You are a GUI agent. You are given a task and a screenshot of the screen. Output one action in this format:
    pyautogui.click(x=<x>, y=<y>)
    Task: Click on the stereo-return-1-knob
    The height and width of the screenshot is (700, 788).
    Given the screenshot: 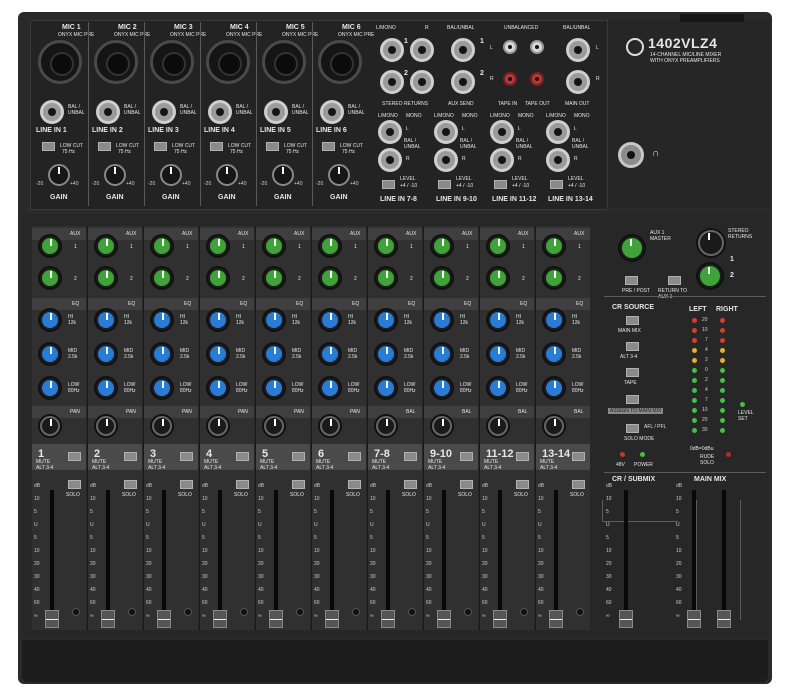 What is the action you would take?
    pyautogui.click(x=711, y=243)
    